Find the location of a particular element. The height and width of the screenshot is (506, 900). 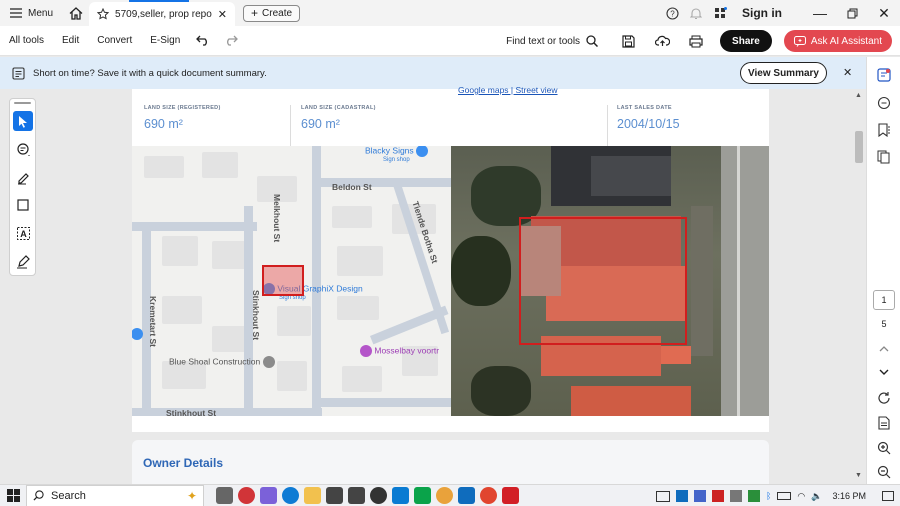

tab-close-icon: ✕ is located at coordinates (222, 14).